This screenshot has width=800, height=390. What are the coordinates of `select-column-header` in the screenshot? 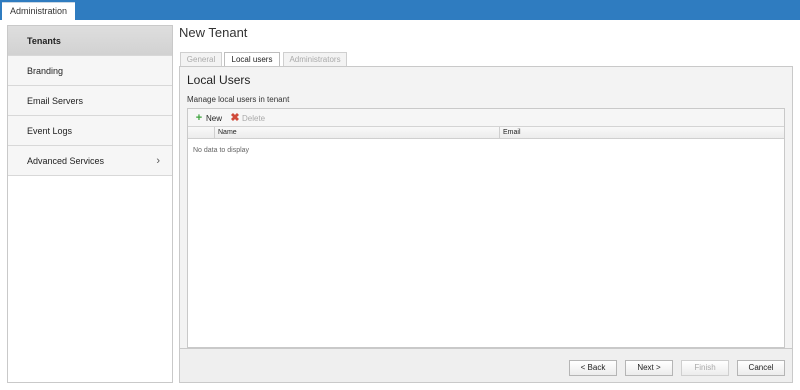 It's located at (201, 132).